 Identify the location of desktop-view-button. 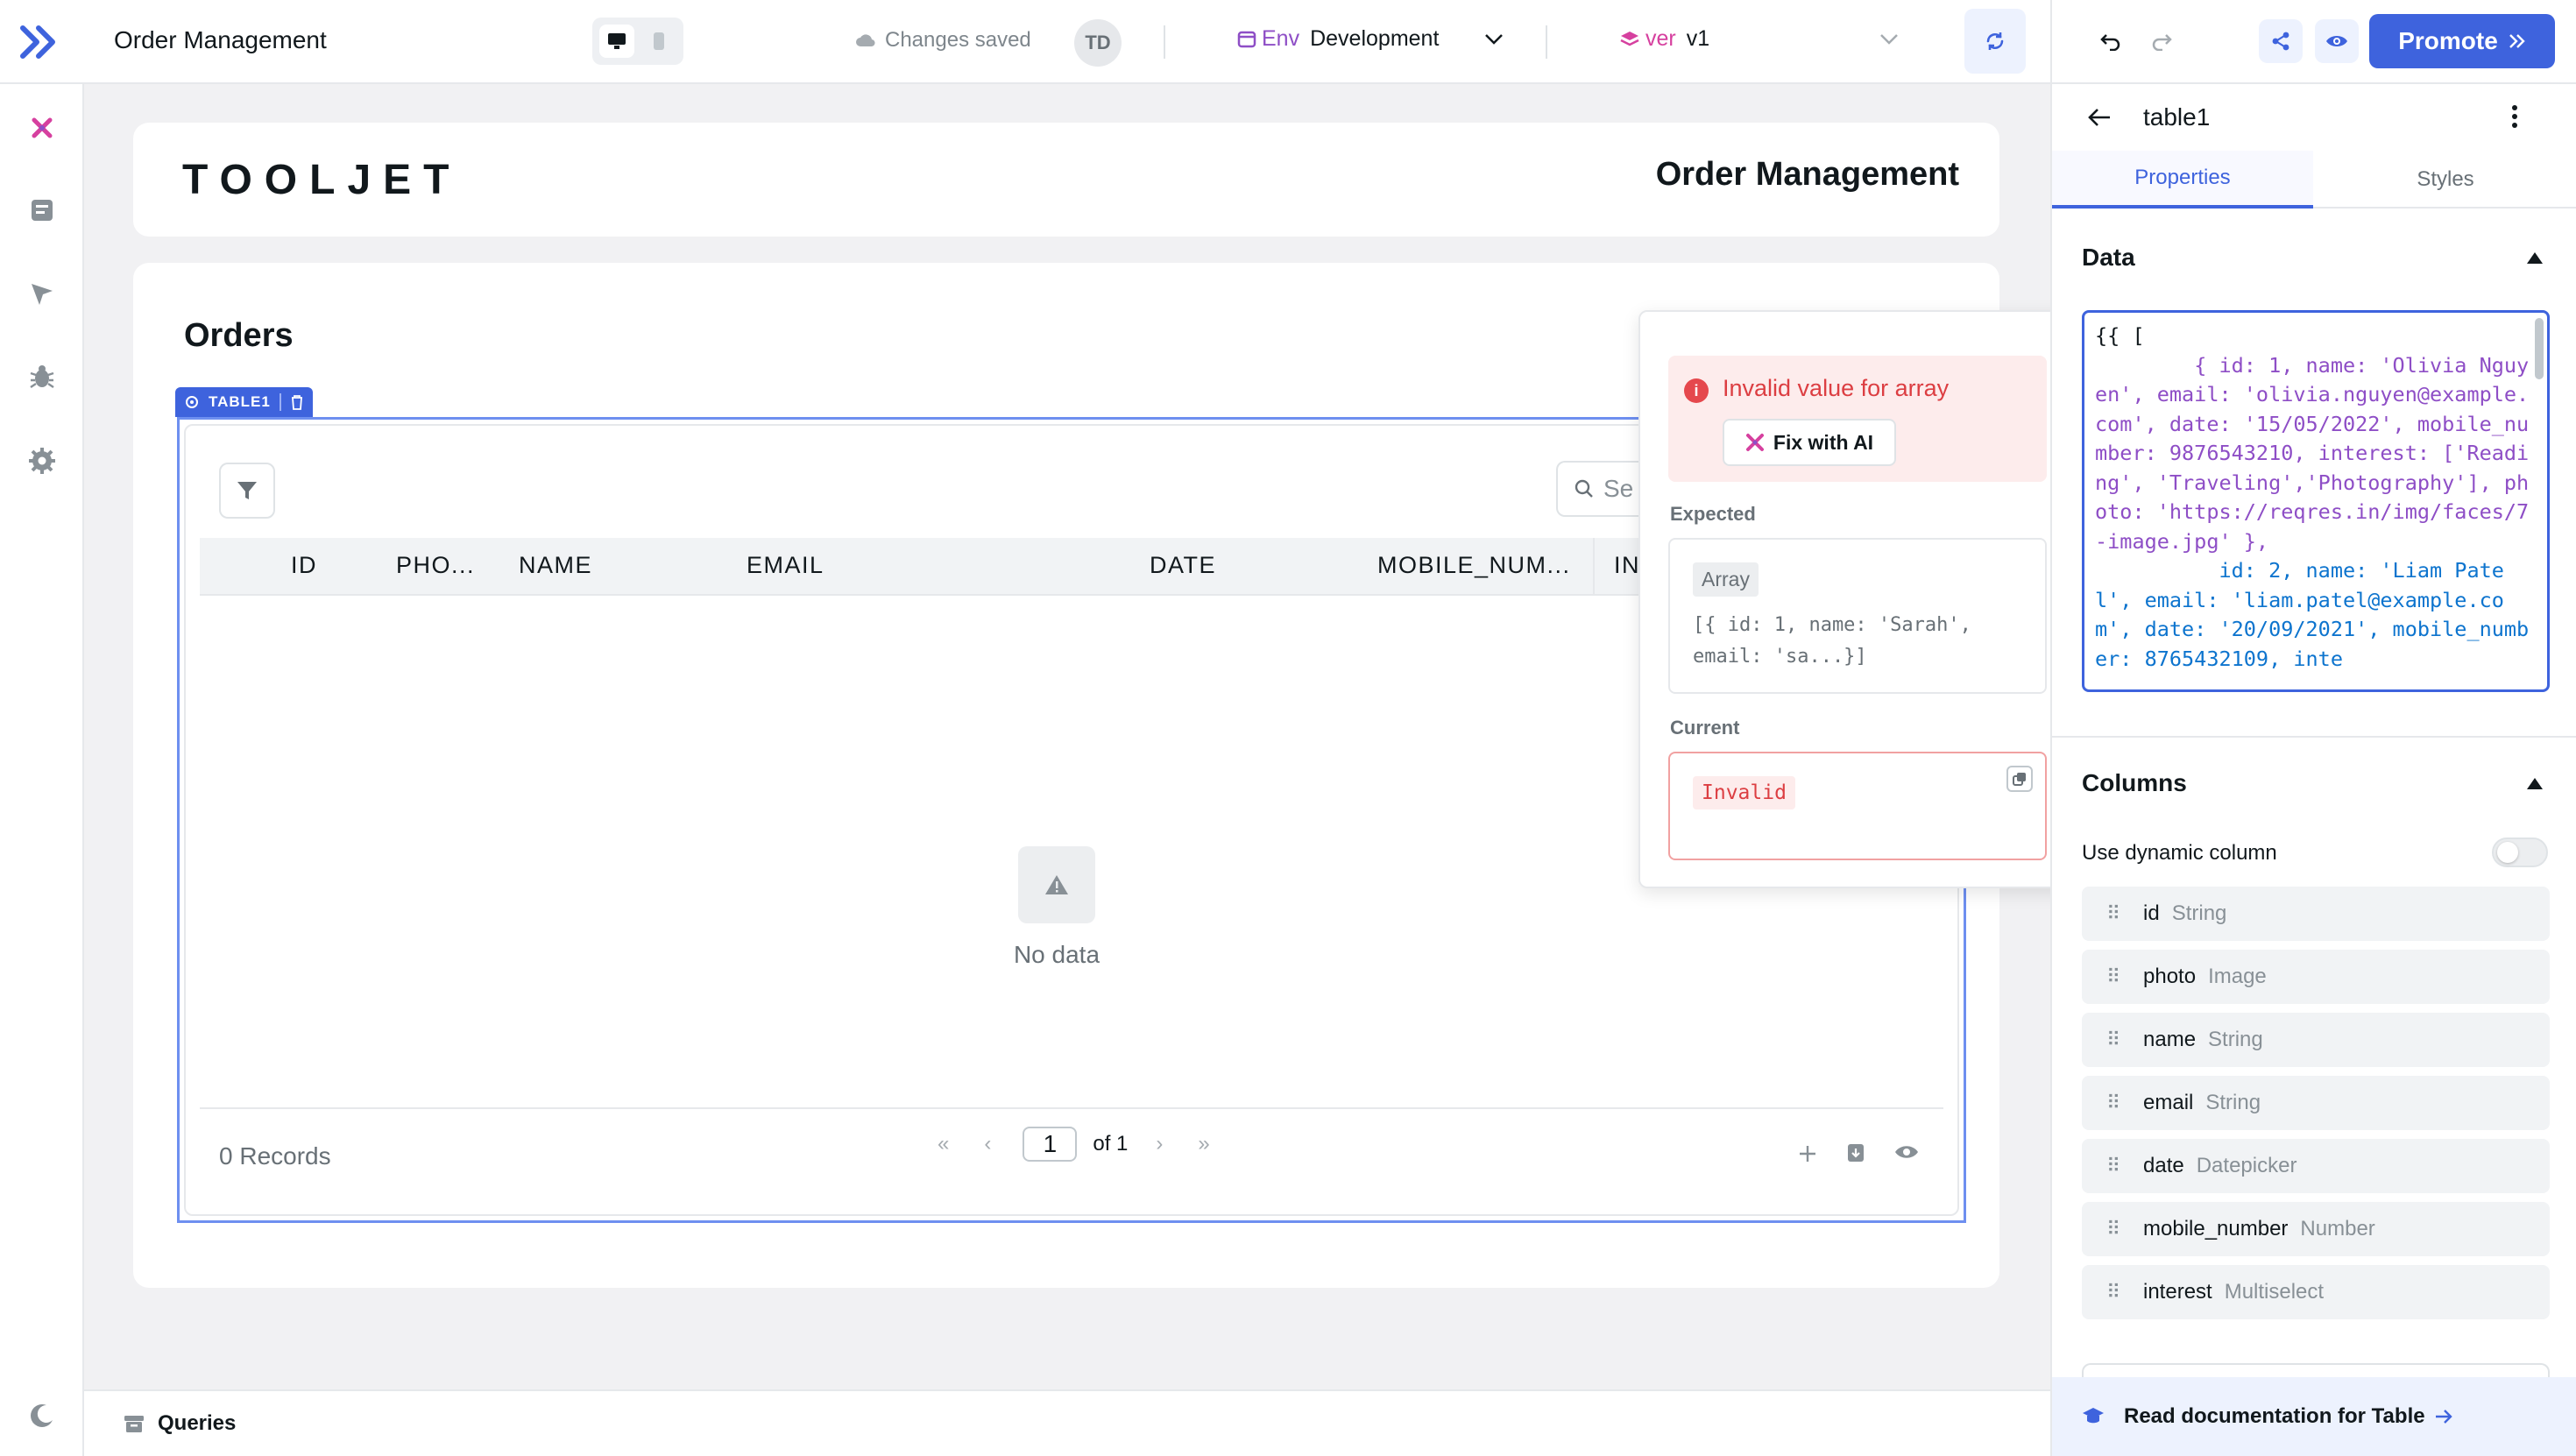
(616, 41).